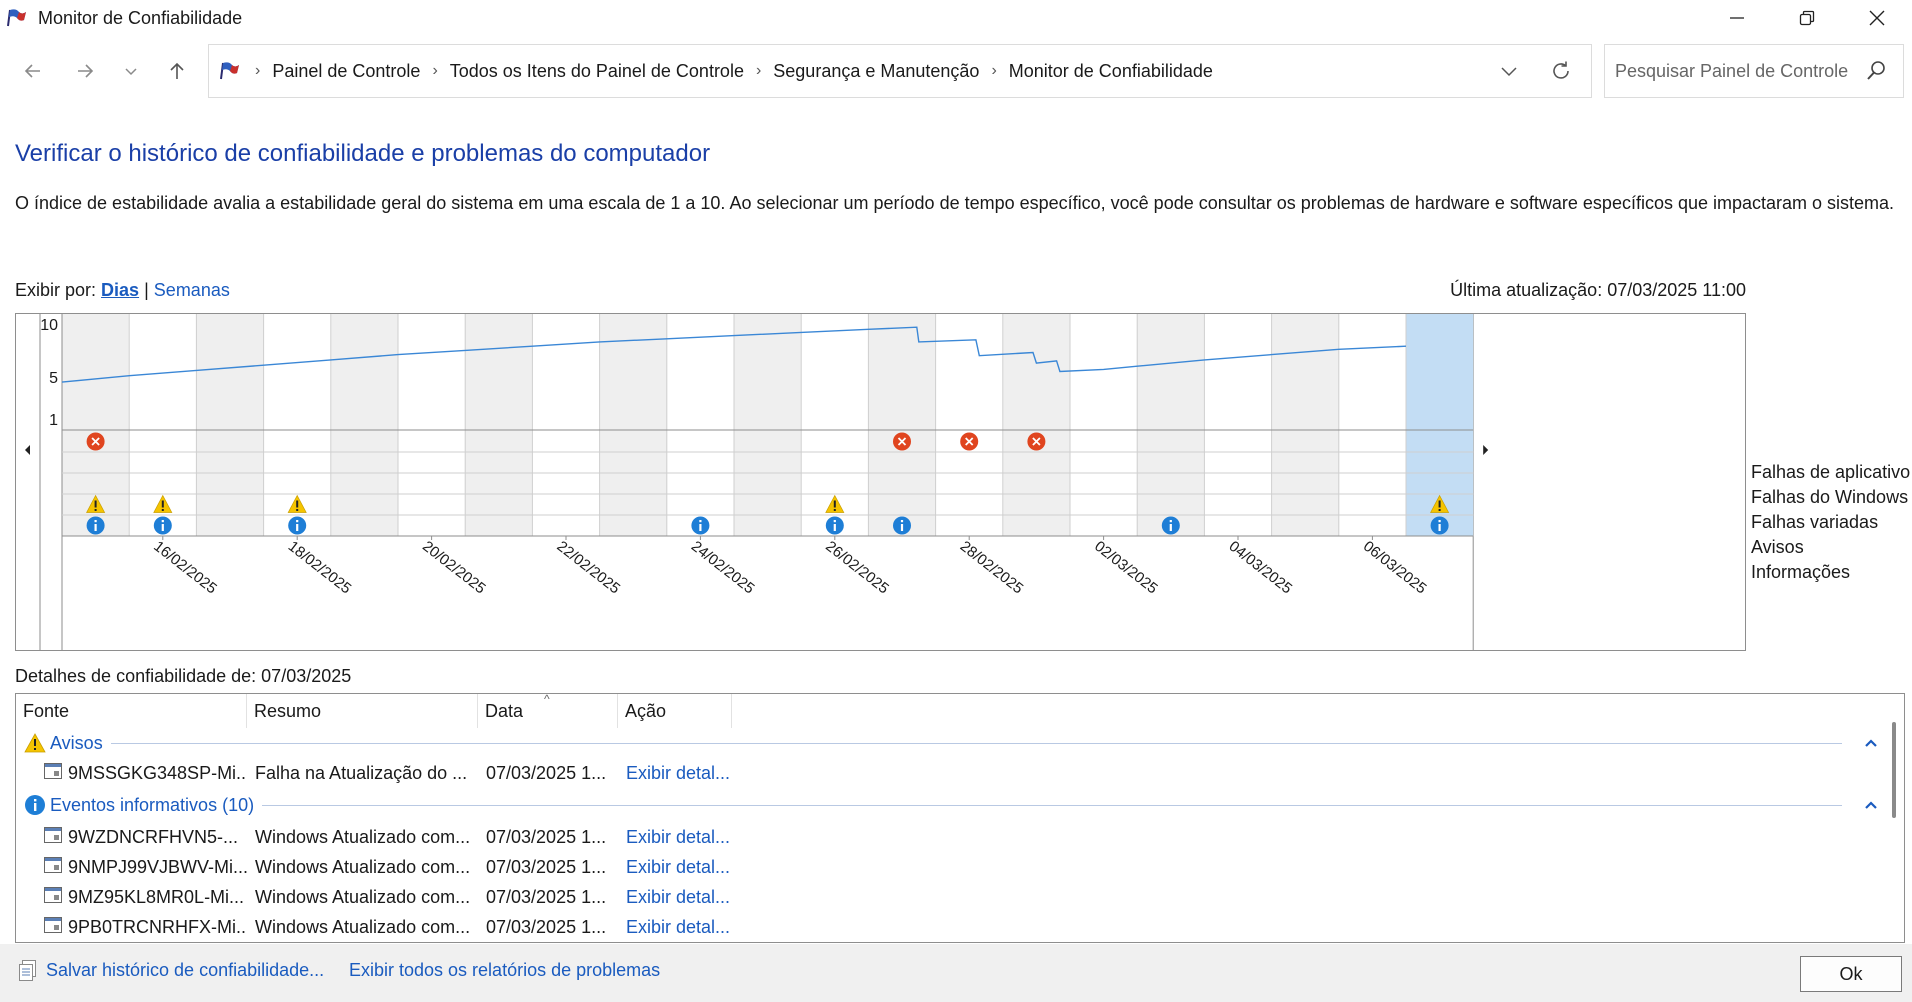 The height and width of the screenshot is (1002, 1912). I want to click on minimize-button, so click(1737, 18).